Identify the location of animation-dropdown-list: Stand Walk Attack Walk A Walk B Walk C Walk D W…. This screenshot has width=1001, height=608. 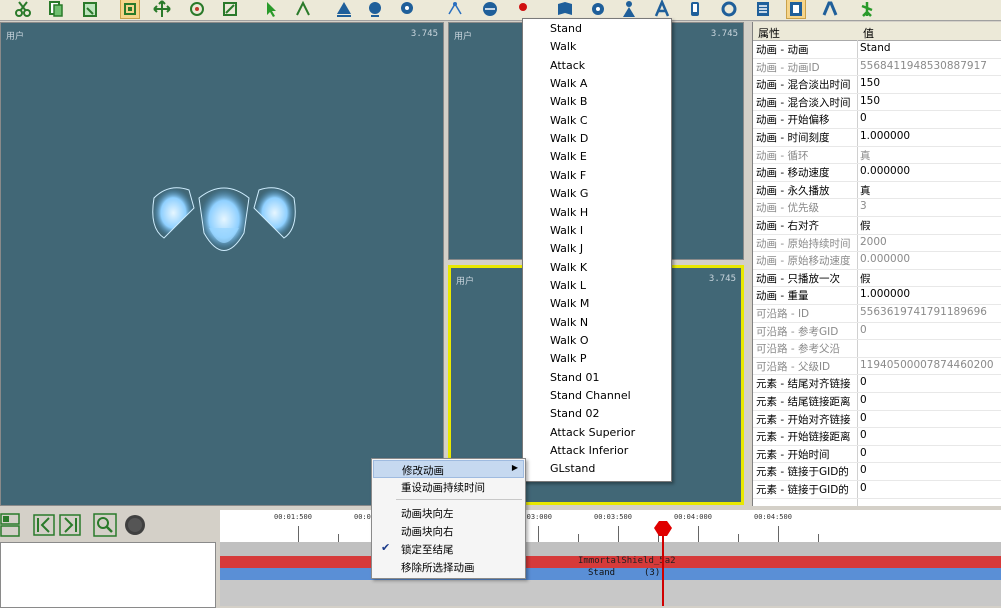
(597, 250).